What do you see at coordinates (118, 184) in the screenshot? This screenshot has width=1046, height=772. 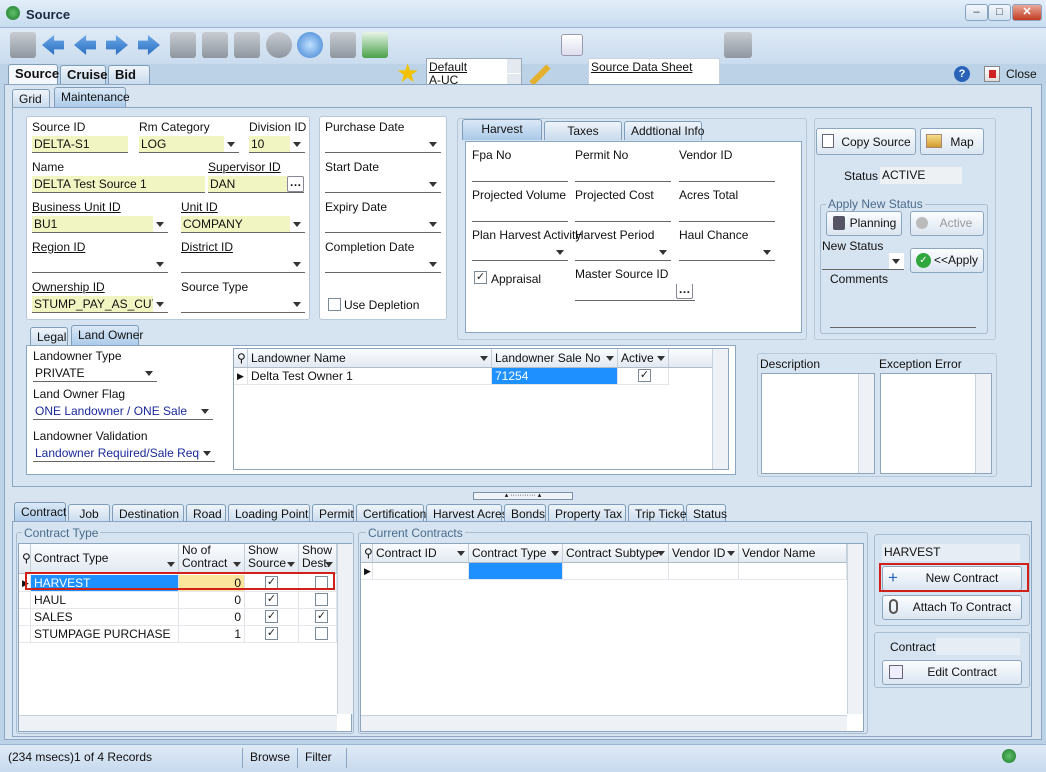 I see `name-field: DELTA Test Source 1` at bounding box center [118, 184].